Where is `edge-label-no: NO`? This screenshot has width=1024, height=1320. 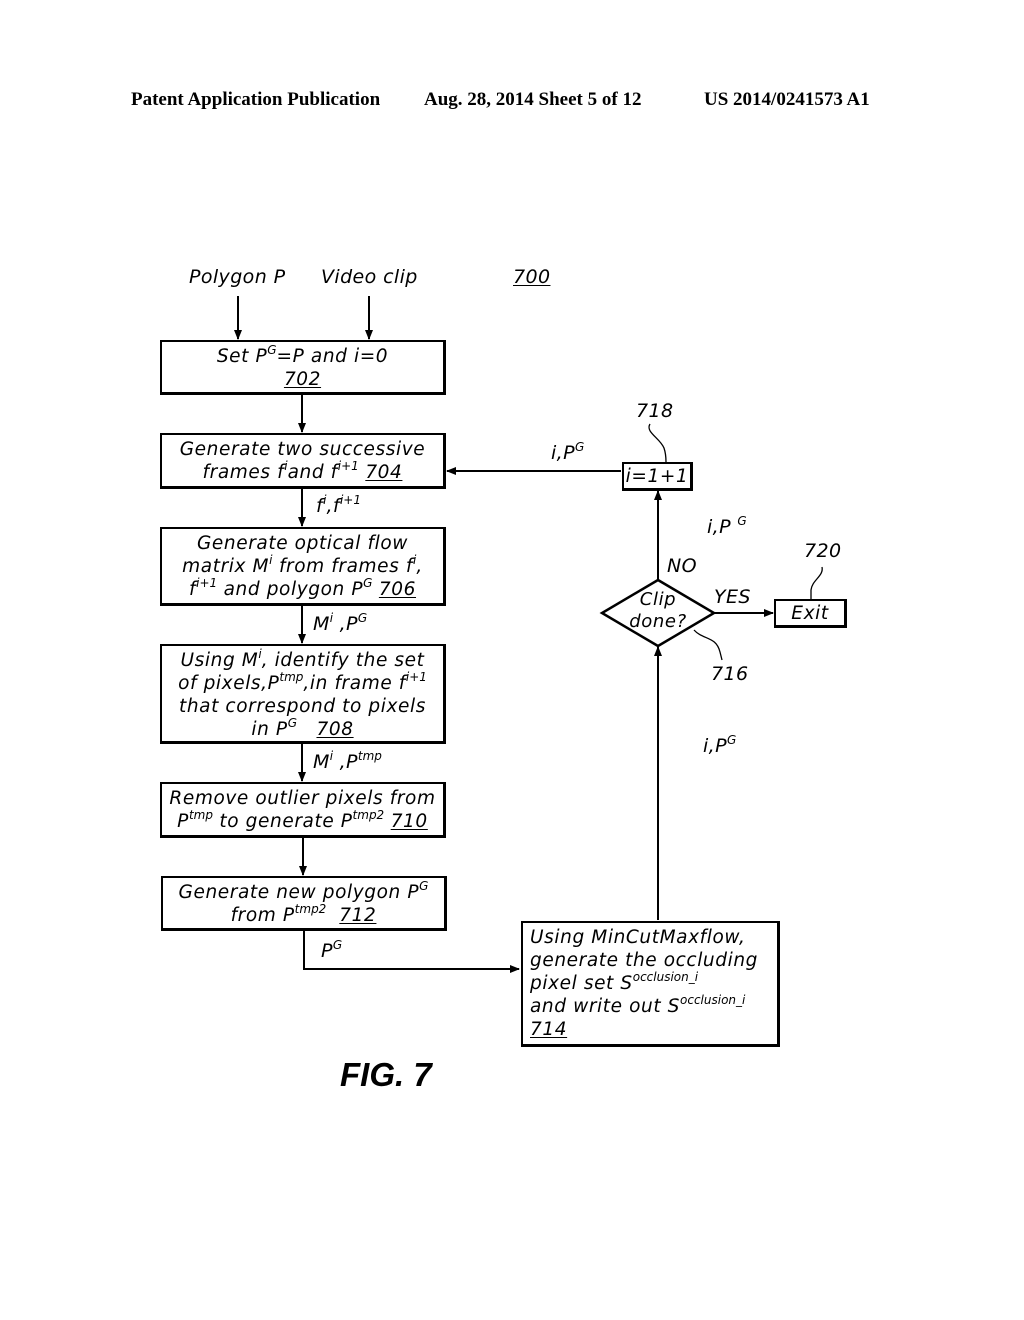
edge-label-no: NO is located at coordinates (682, 566).